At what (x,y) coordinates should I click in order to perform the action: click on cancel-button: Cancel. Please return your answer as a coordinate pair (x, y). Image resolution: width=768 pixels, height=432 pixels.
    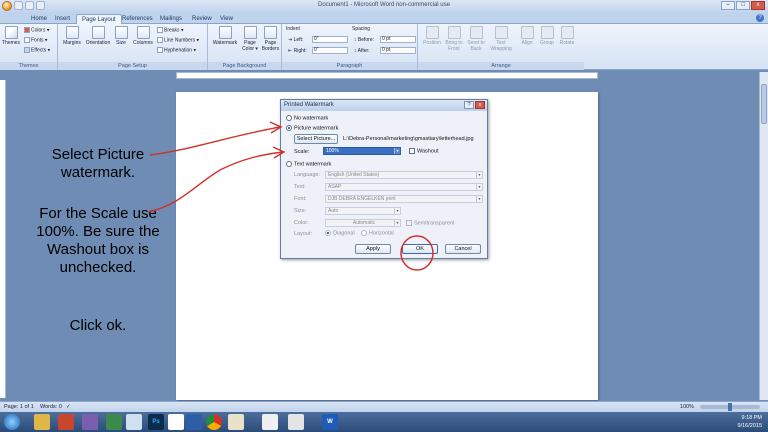
    Looking at the image, I should click on (463, 249).